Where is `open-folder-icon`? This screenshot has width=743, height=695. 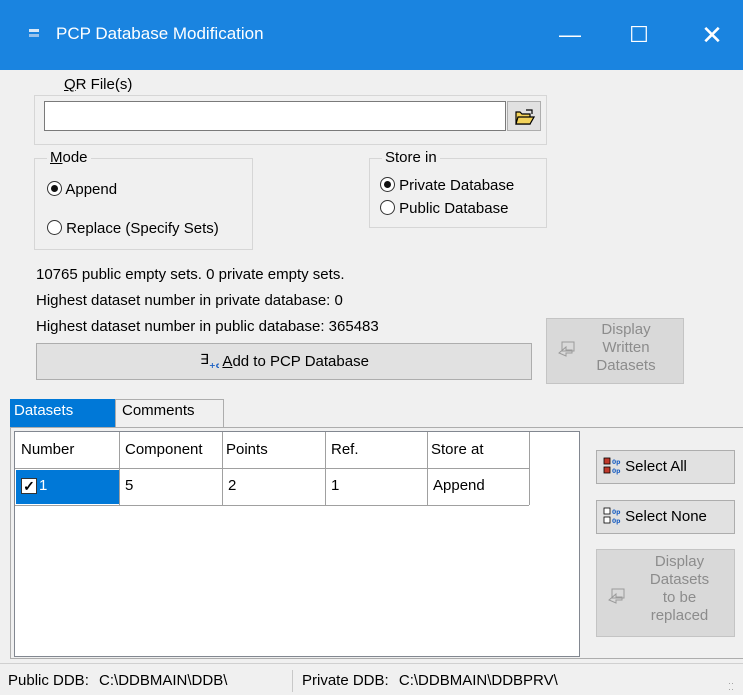 open-folder-icon is located at coordinates (525, 117).